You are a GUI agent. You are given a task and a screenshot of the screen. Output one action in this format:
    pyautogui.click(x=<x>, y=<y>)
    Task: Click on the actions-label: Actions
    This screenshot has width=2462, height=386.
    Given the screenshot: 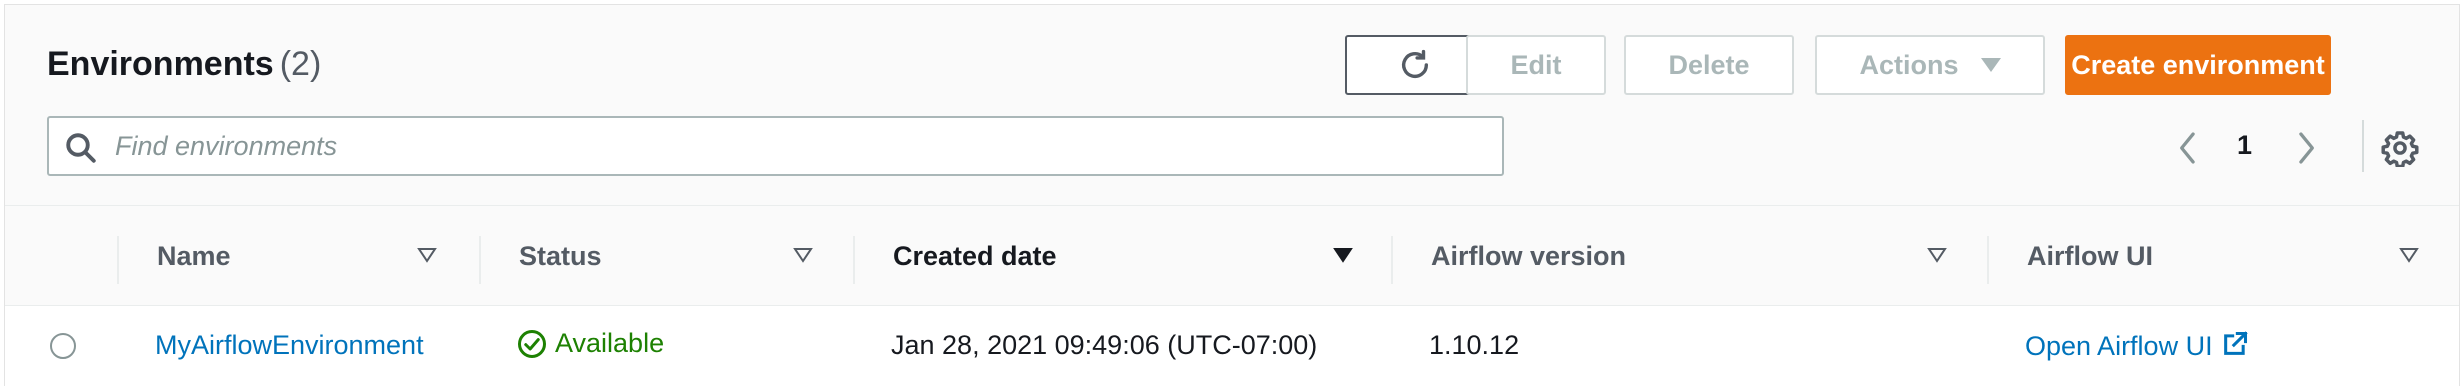 What is the action you would take?
    pyautogui.click(x=1909, y=64)
    